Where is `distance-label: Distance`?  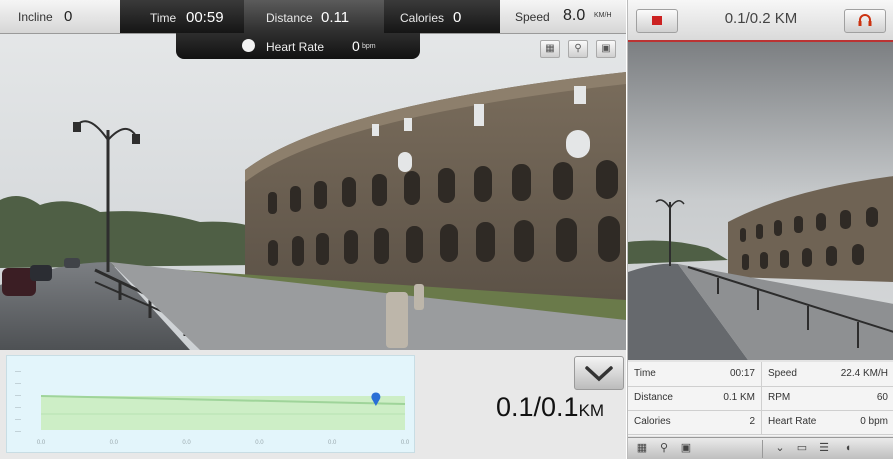
distance-label: Distance is located at coordinates (289, 18).